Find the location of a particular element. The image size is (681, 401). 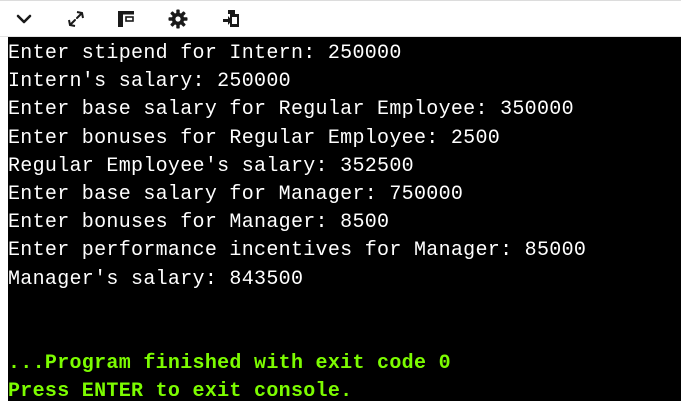

output-line: Enter base salary for Manager: 750000 is located at coordinates (236, 194).